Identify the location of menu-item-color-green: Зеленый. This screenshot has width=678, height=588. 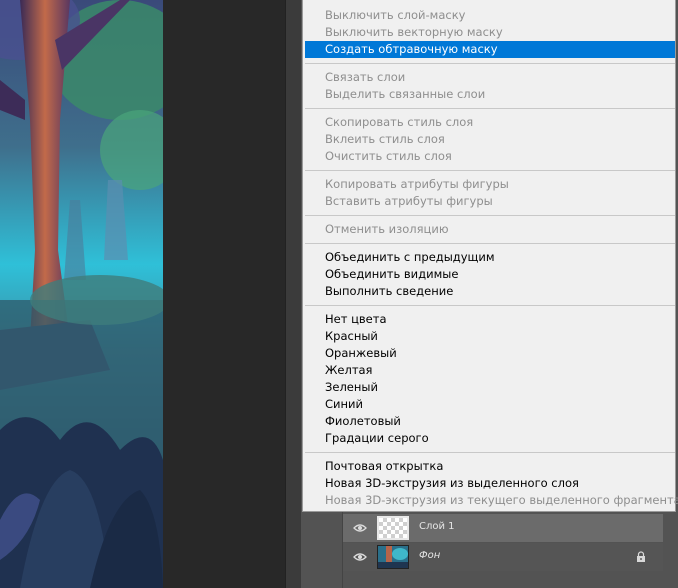
(490, 387).